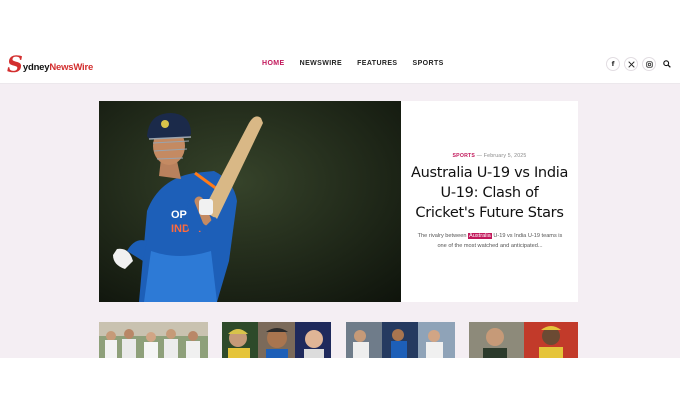 The height and width of the screenshot is (409, 680). I want to click on site-logo: S ydneyNewsWire, so click(50, 65).